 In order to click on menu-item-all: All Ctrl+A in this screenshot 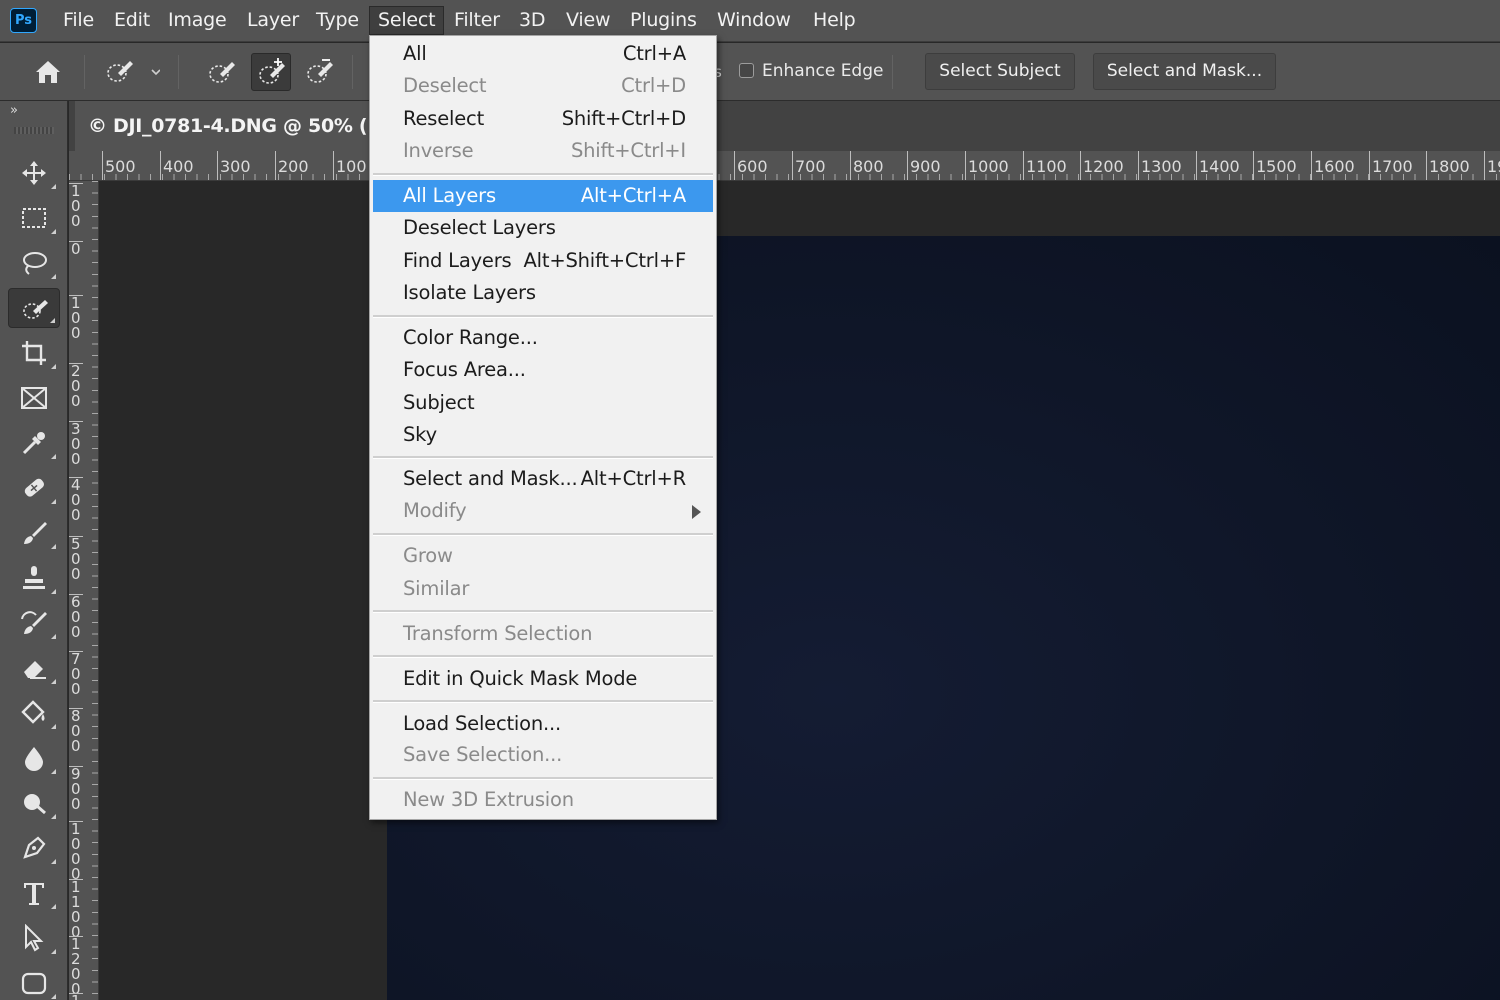, I will do `click(543, 54)`.